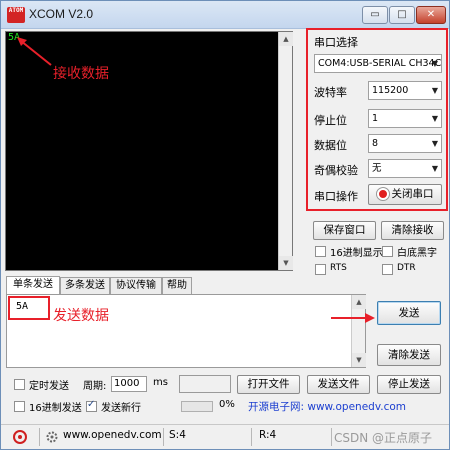 Image resolution: width=450 pixels, height=450 pixels. Describe the element at coordinates (268, 435) in the screenshot. I see `status-received-count: R:4` at that location.